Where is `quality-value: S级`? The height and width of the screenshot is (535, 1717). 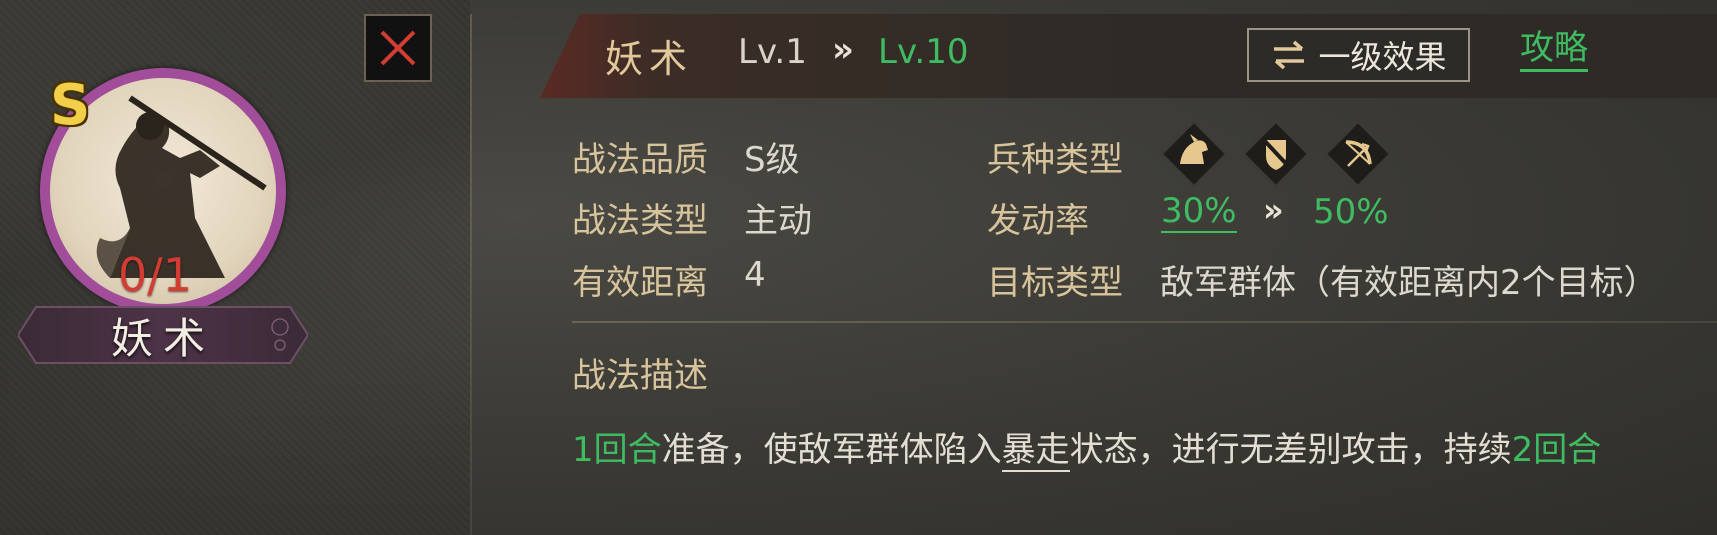
quality-value: S级 is located at coordinates (772, 160).